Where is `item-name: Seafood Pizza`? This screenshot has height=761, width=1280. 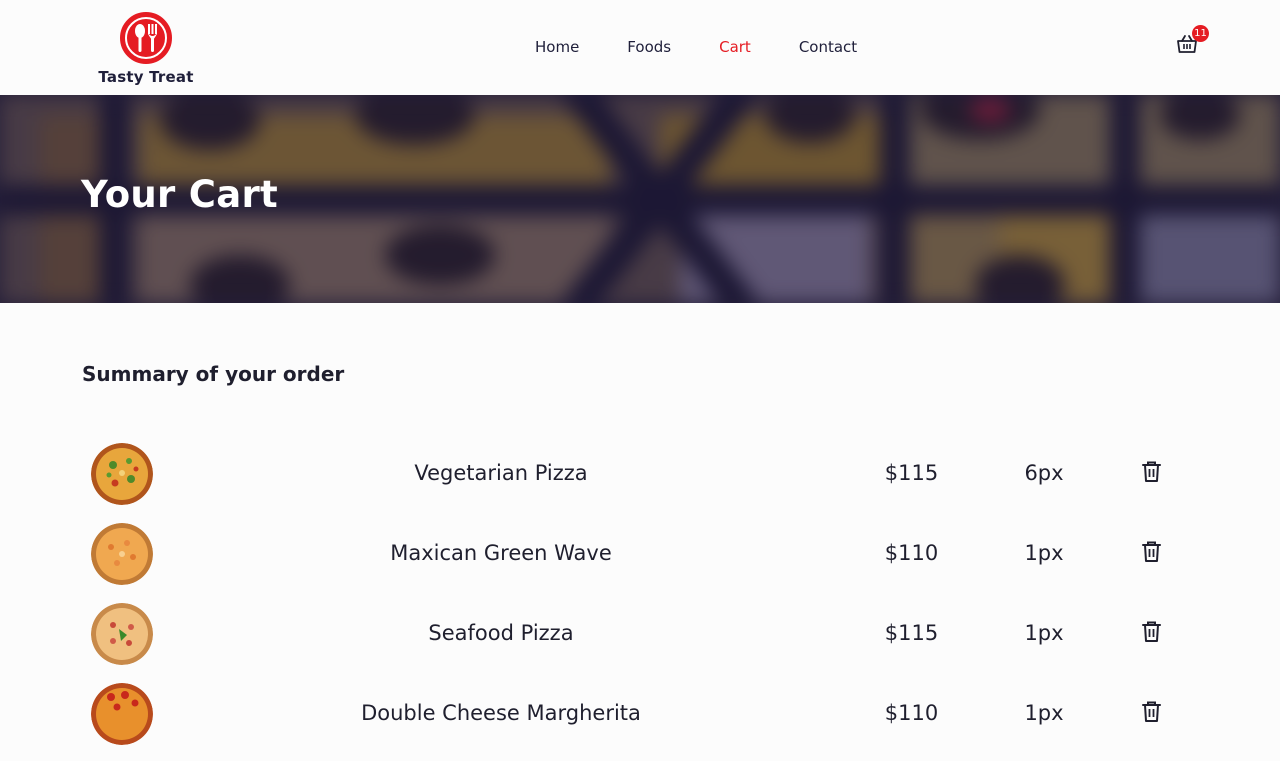 item-name: Seafood Pizza is located at coordinates (501, 633).